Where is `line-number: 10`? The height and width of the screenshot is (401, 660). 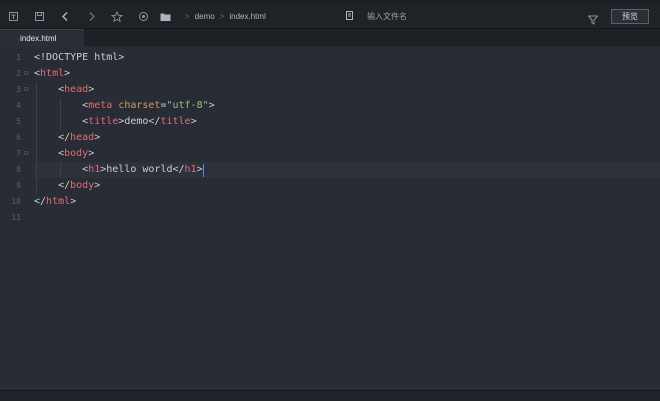 line-number: 10 is located at coordinates (16, 201).